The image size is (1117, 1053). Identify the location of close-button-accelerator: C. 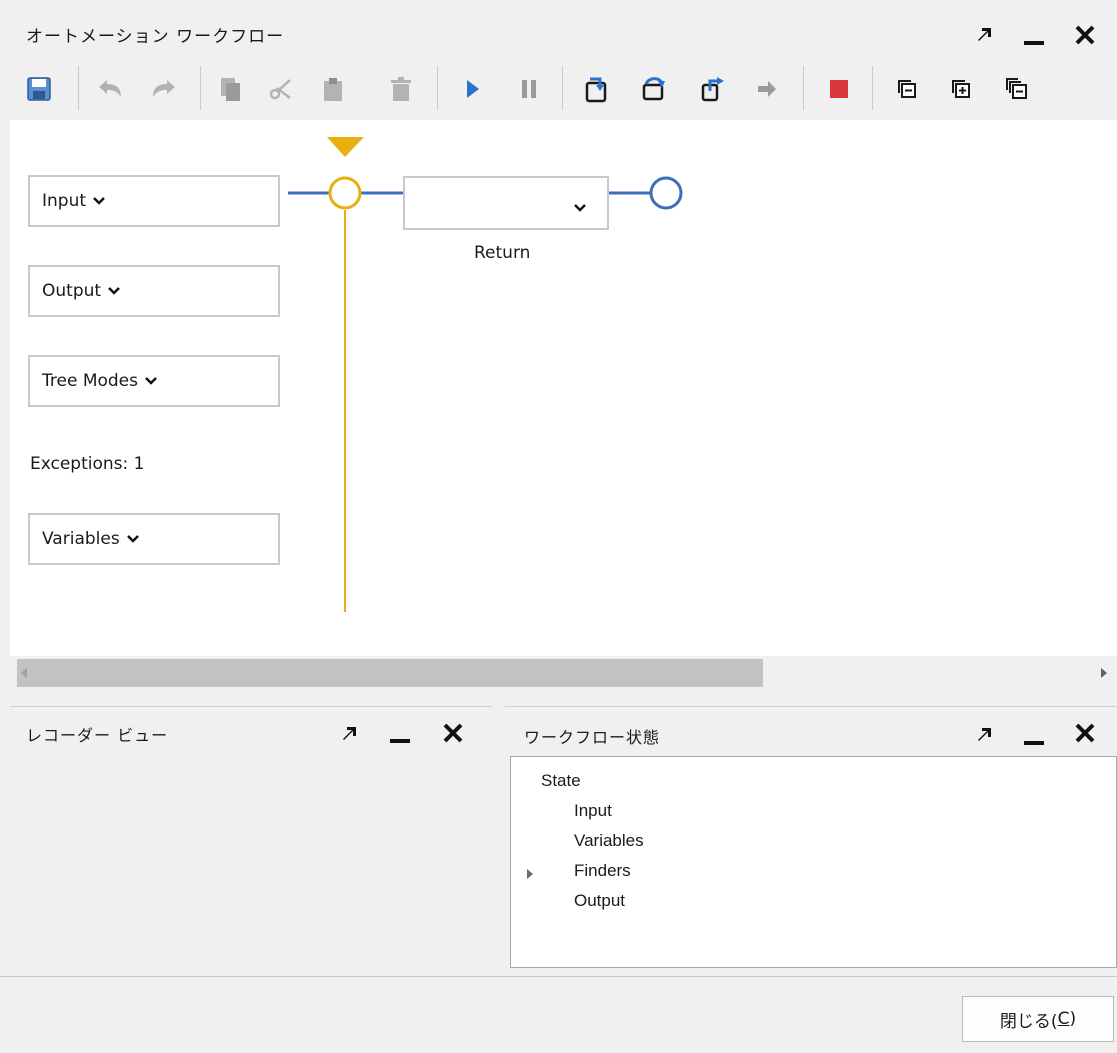
(1063, 1019).